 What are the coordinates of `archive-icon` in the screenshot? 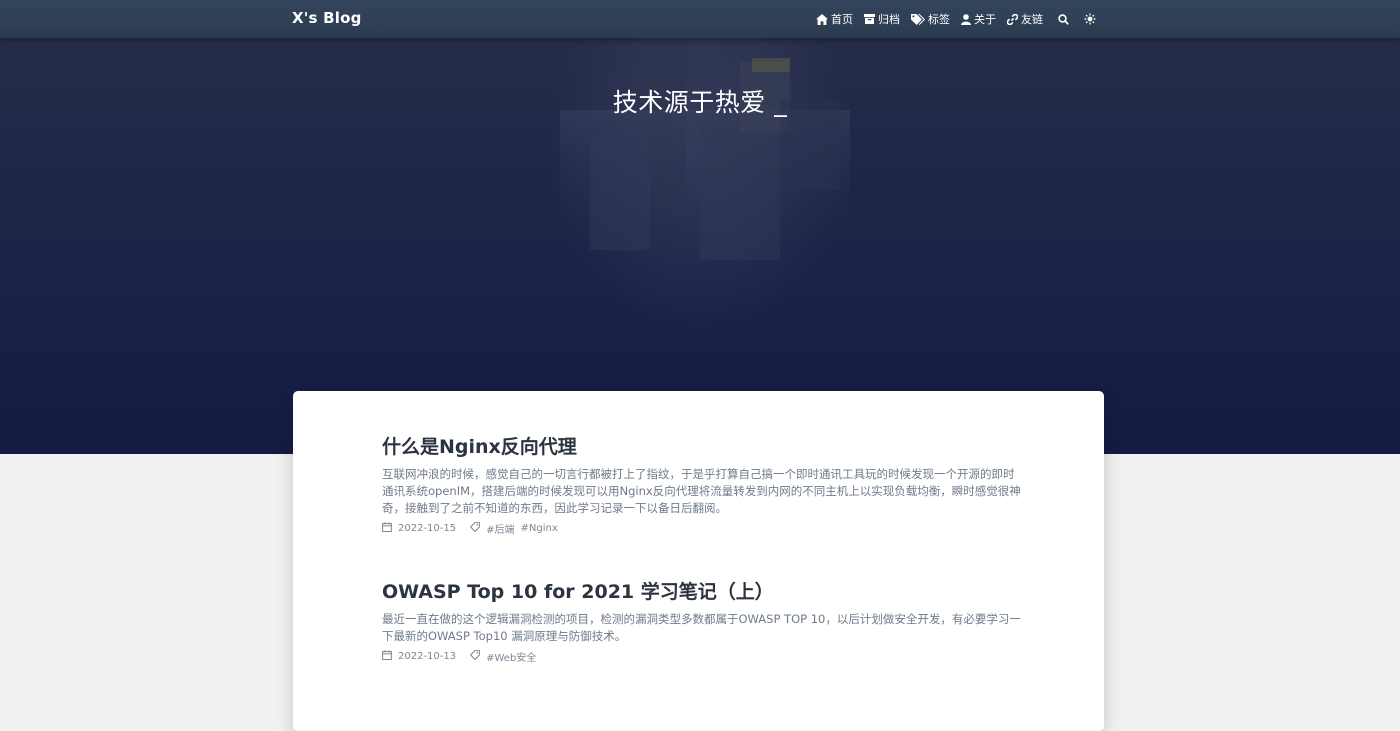 It's located at (869, 19).